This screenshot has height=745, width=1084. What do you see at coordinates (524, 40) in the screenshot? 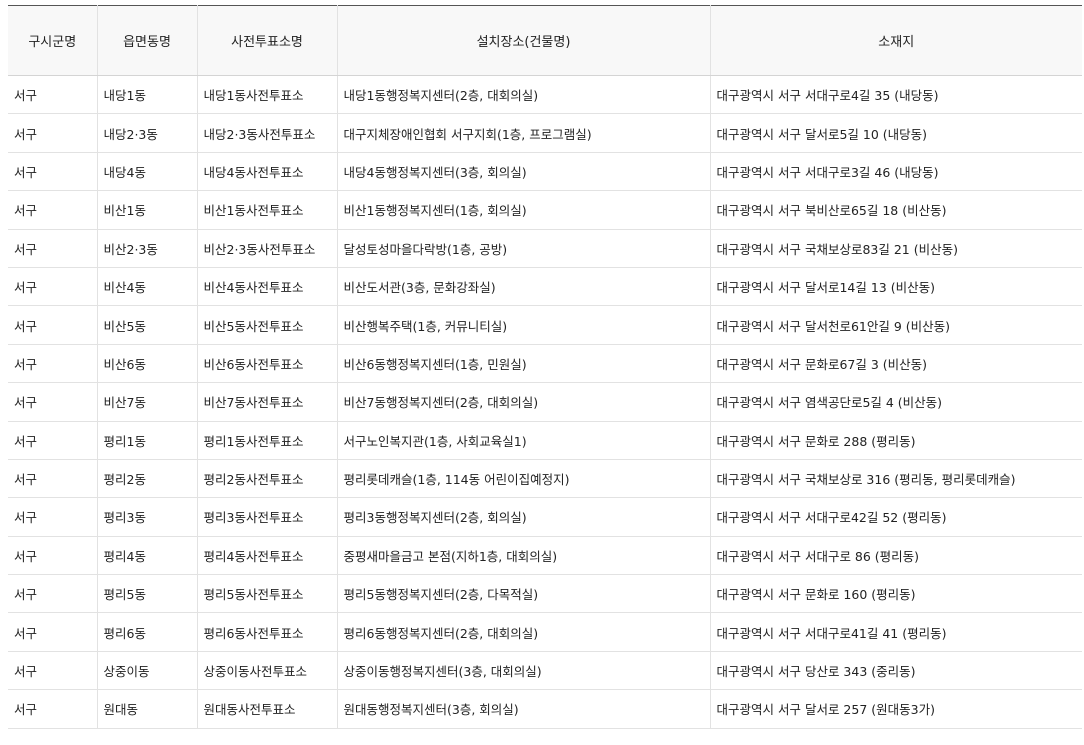
I see `header-location: 설치장소(건물명)` at bounding box center [524, 40].